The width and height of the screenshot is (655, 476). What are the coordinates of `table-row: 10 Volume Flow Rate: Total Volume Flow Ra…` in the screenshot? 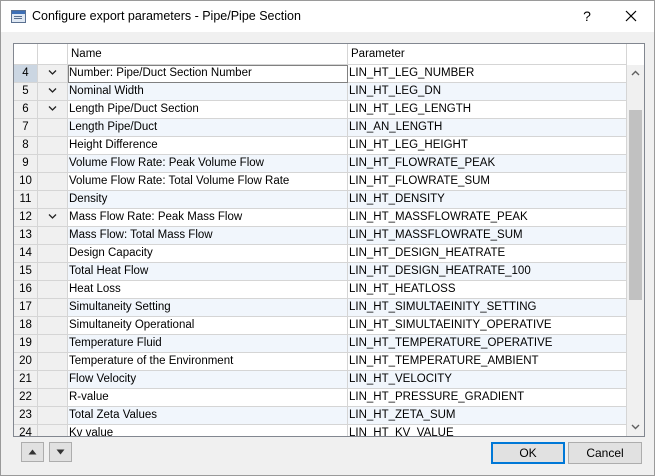 It's located at (320, 182).